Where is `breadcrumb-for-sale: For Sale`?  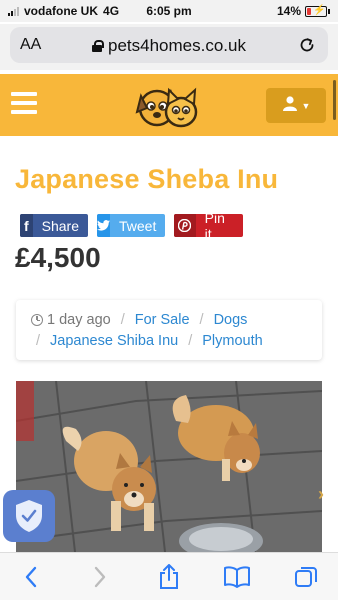
breadcrumb-for-sale: For Sale is located at coordinates (162, 320).